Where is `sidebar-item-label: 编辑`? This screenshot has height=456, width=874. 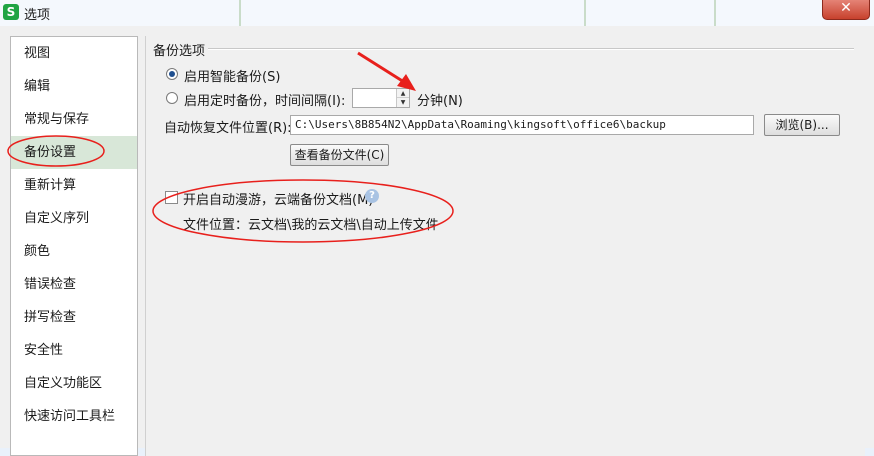
sidebar-item-label: 编辑 is located at coordinates (37, 86).